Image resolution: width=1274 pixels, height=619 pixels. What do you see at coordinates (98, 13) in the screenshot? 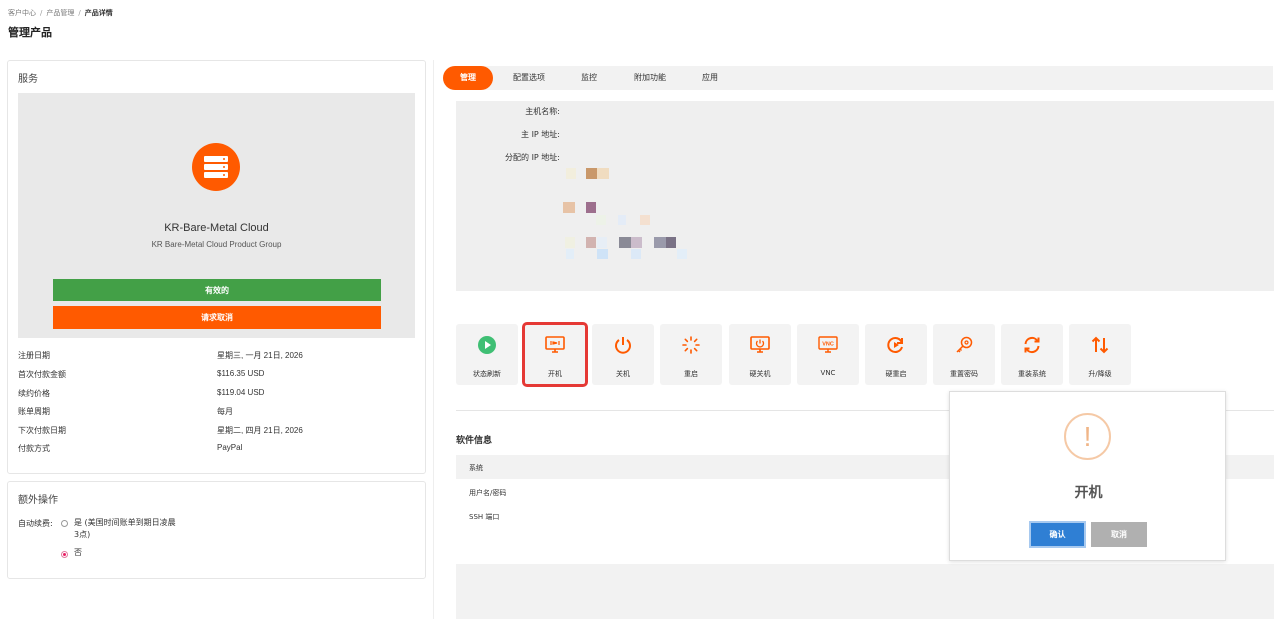
I see `breadcrumb-product-detail: 产品详情` at bounding box center [98, 13].